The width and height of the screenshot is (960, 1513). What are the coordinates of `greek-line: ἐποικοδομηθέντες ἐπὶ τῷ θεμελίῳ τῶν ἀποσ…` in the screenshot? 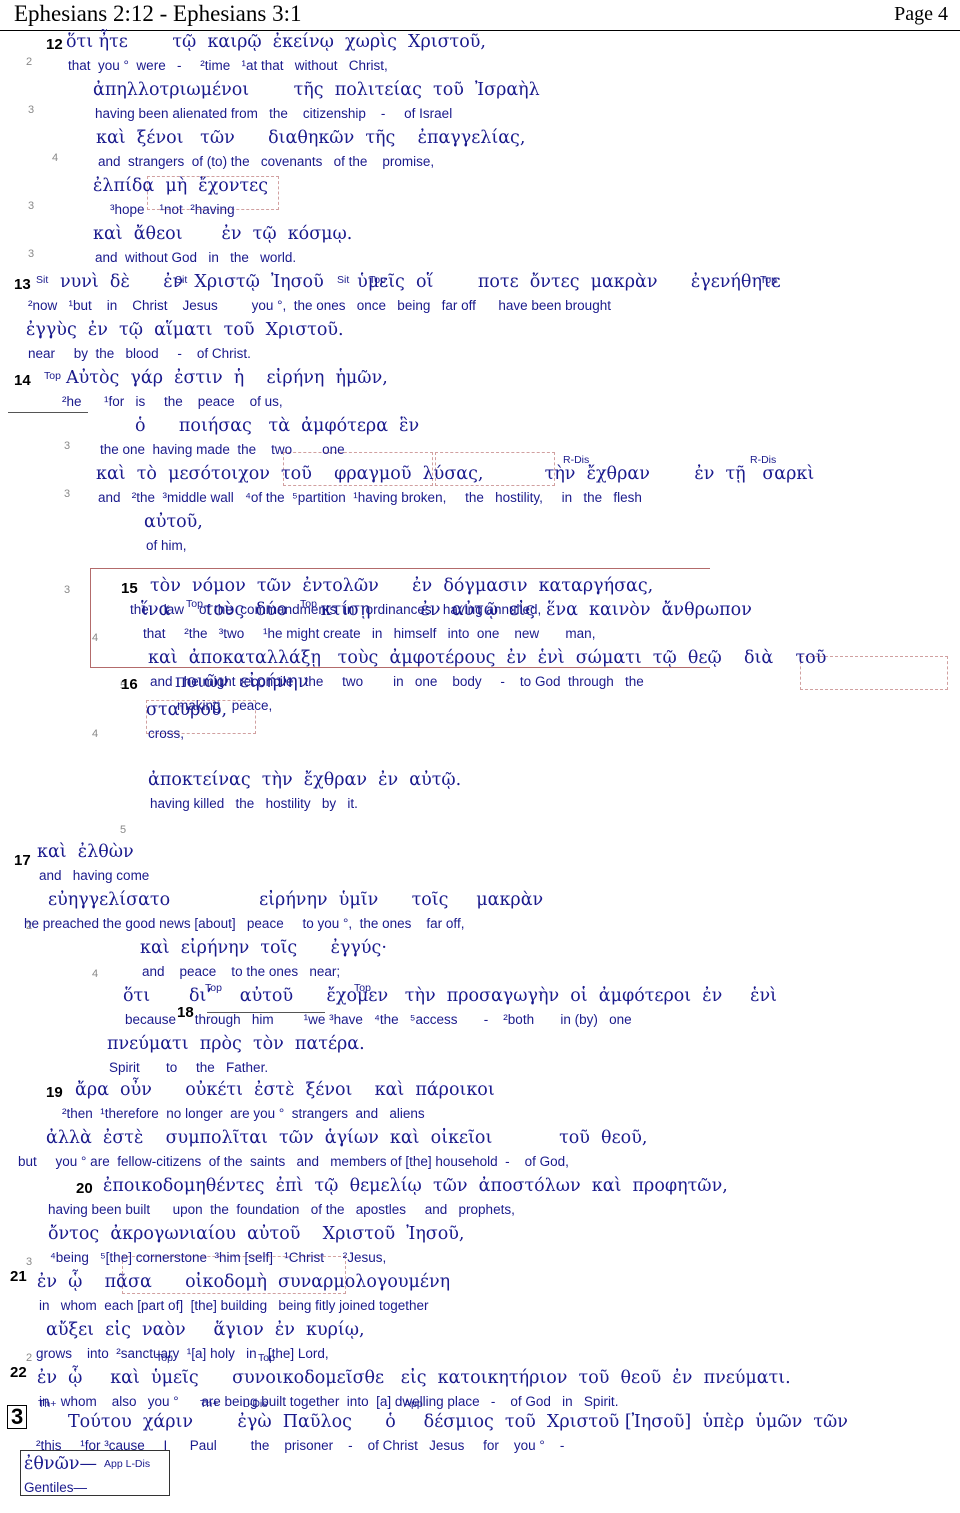 It's located at (415, 1186).